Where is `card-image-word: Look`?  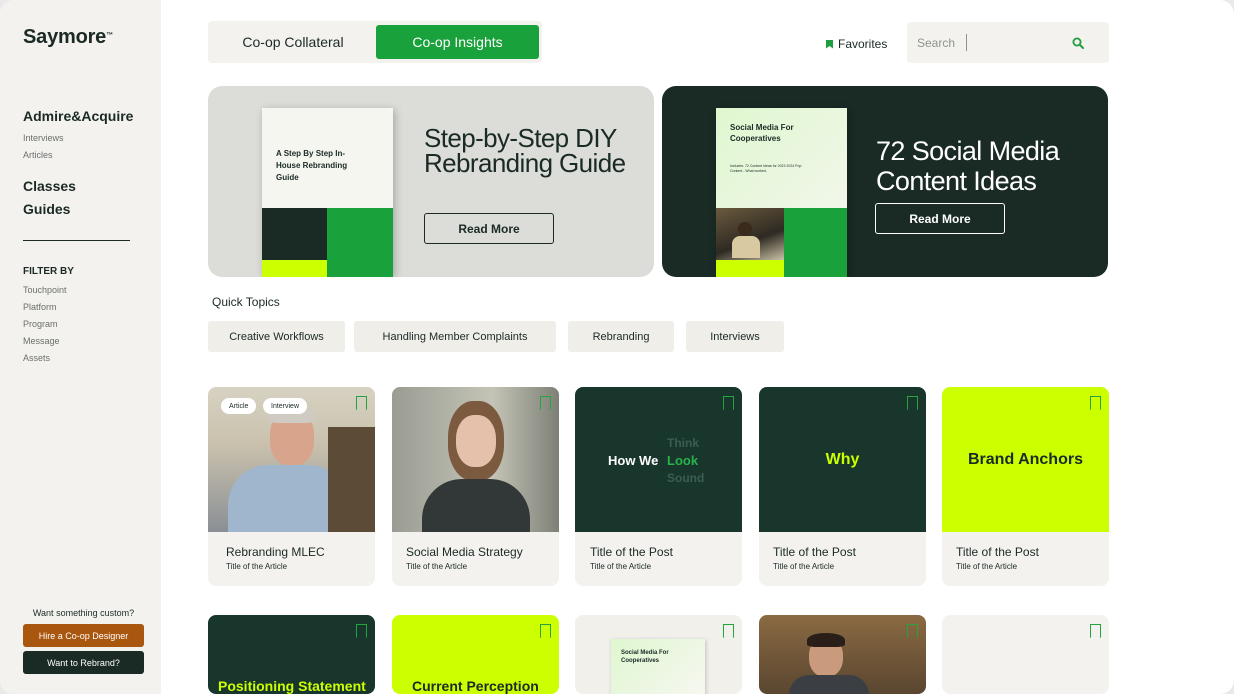 card-image-word: Look is located at coordinates (683, 460).